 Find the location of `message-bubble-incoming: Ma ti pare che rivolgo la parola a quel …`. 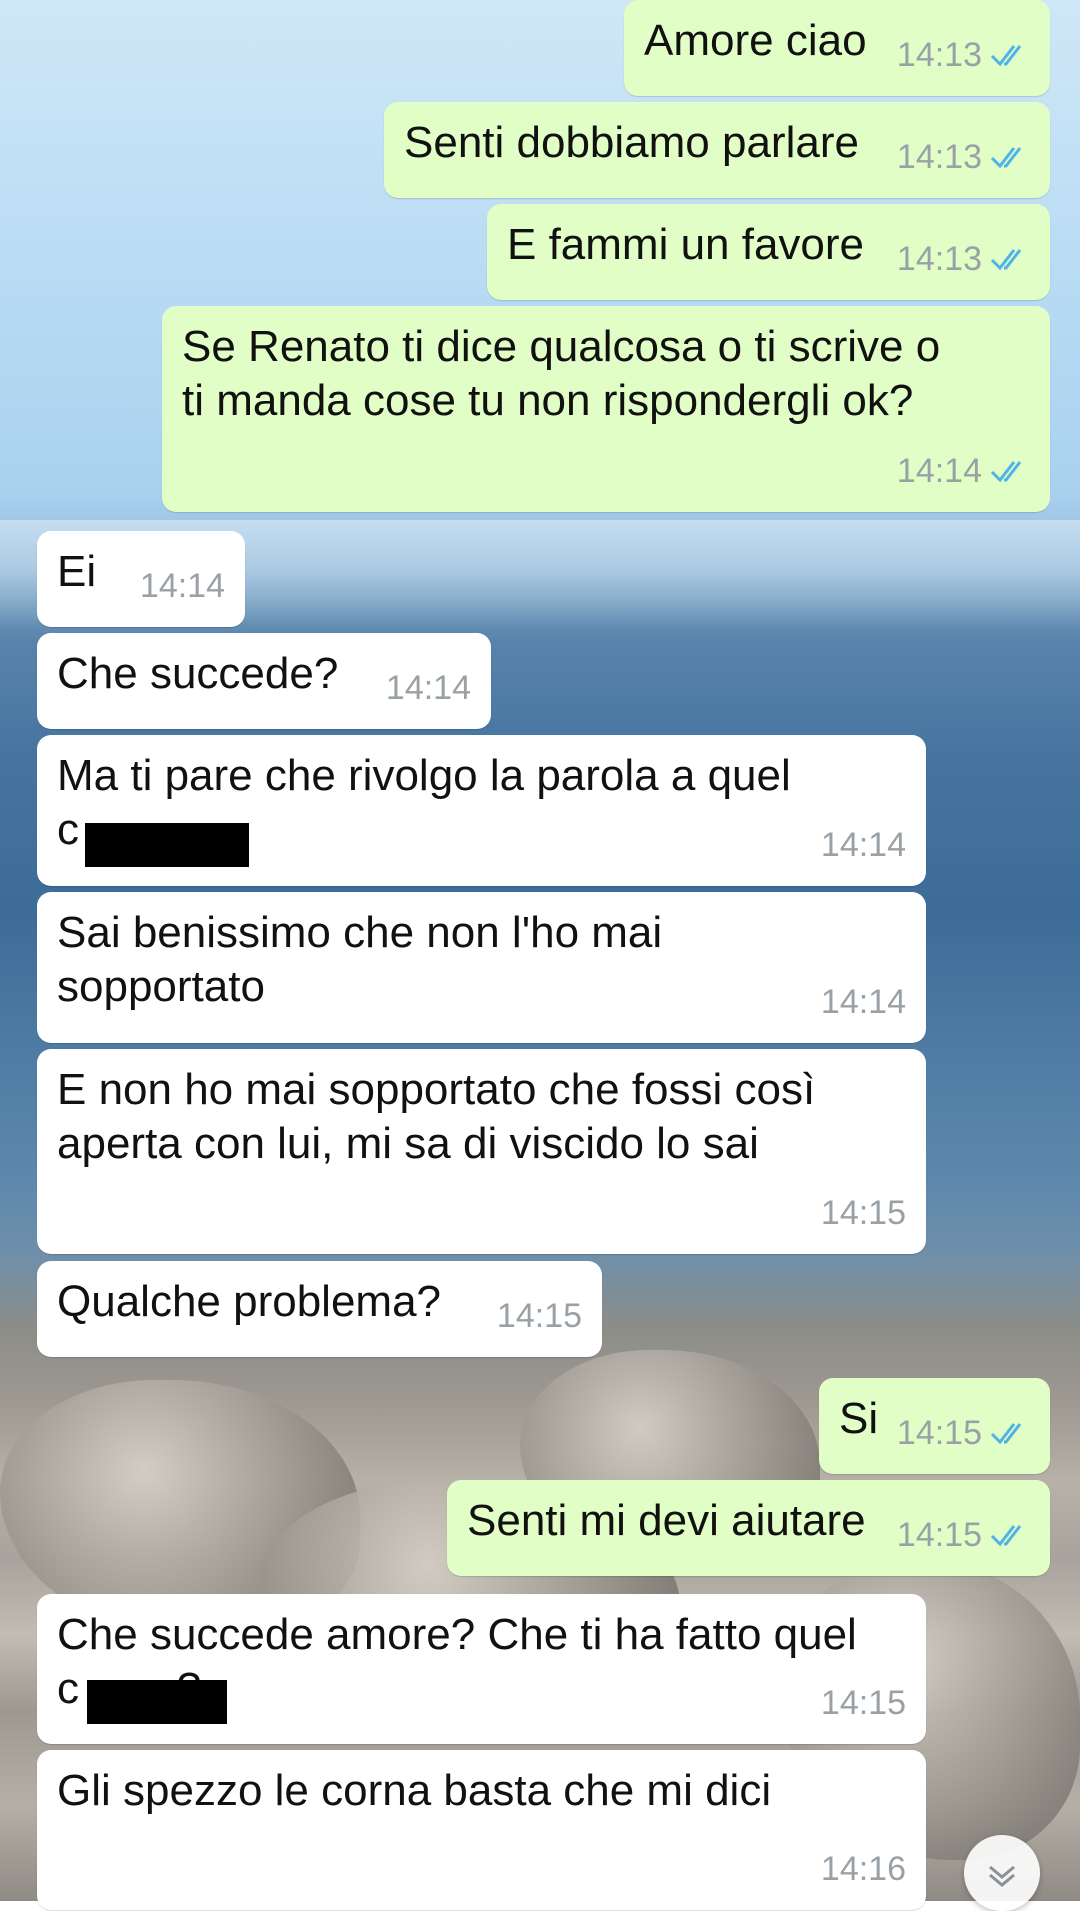

message-bubble-incoming: Ma ti pare che rivolgo la parola a quel … is located at coordinates (481, 810).